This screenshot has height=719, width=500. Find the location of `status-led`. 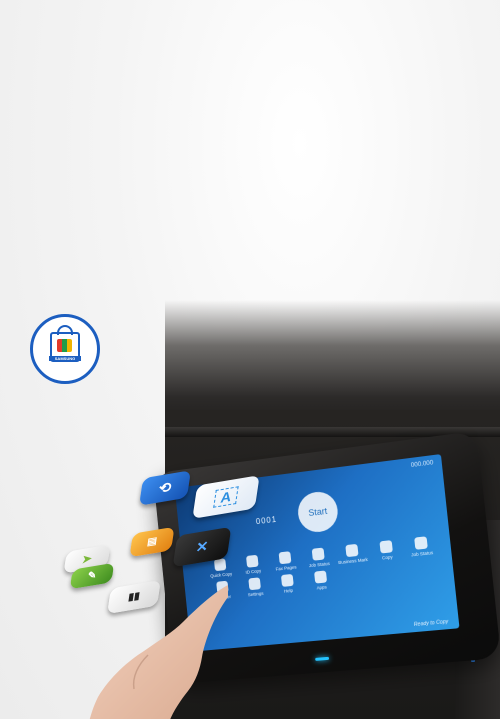

status-led is located at coordinates (322, 658).